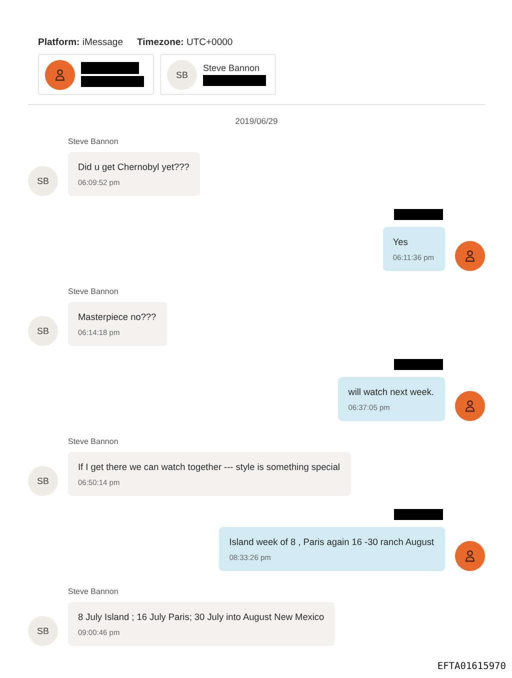 This screenshot has height=678, width=512. Describe the element at coordinates (400, 242) in the screenshot. I see `message-text: Yes` at that location.